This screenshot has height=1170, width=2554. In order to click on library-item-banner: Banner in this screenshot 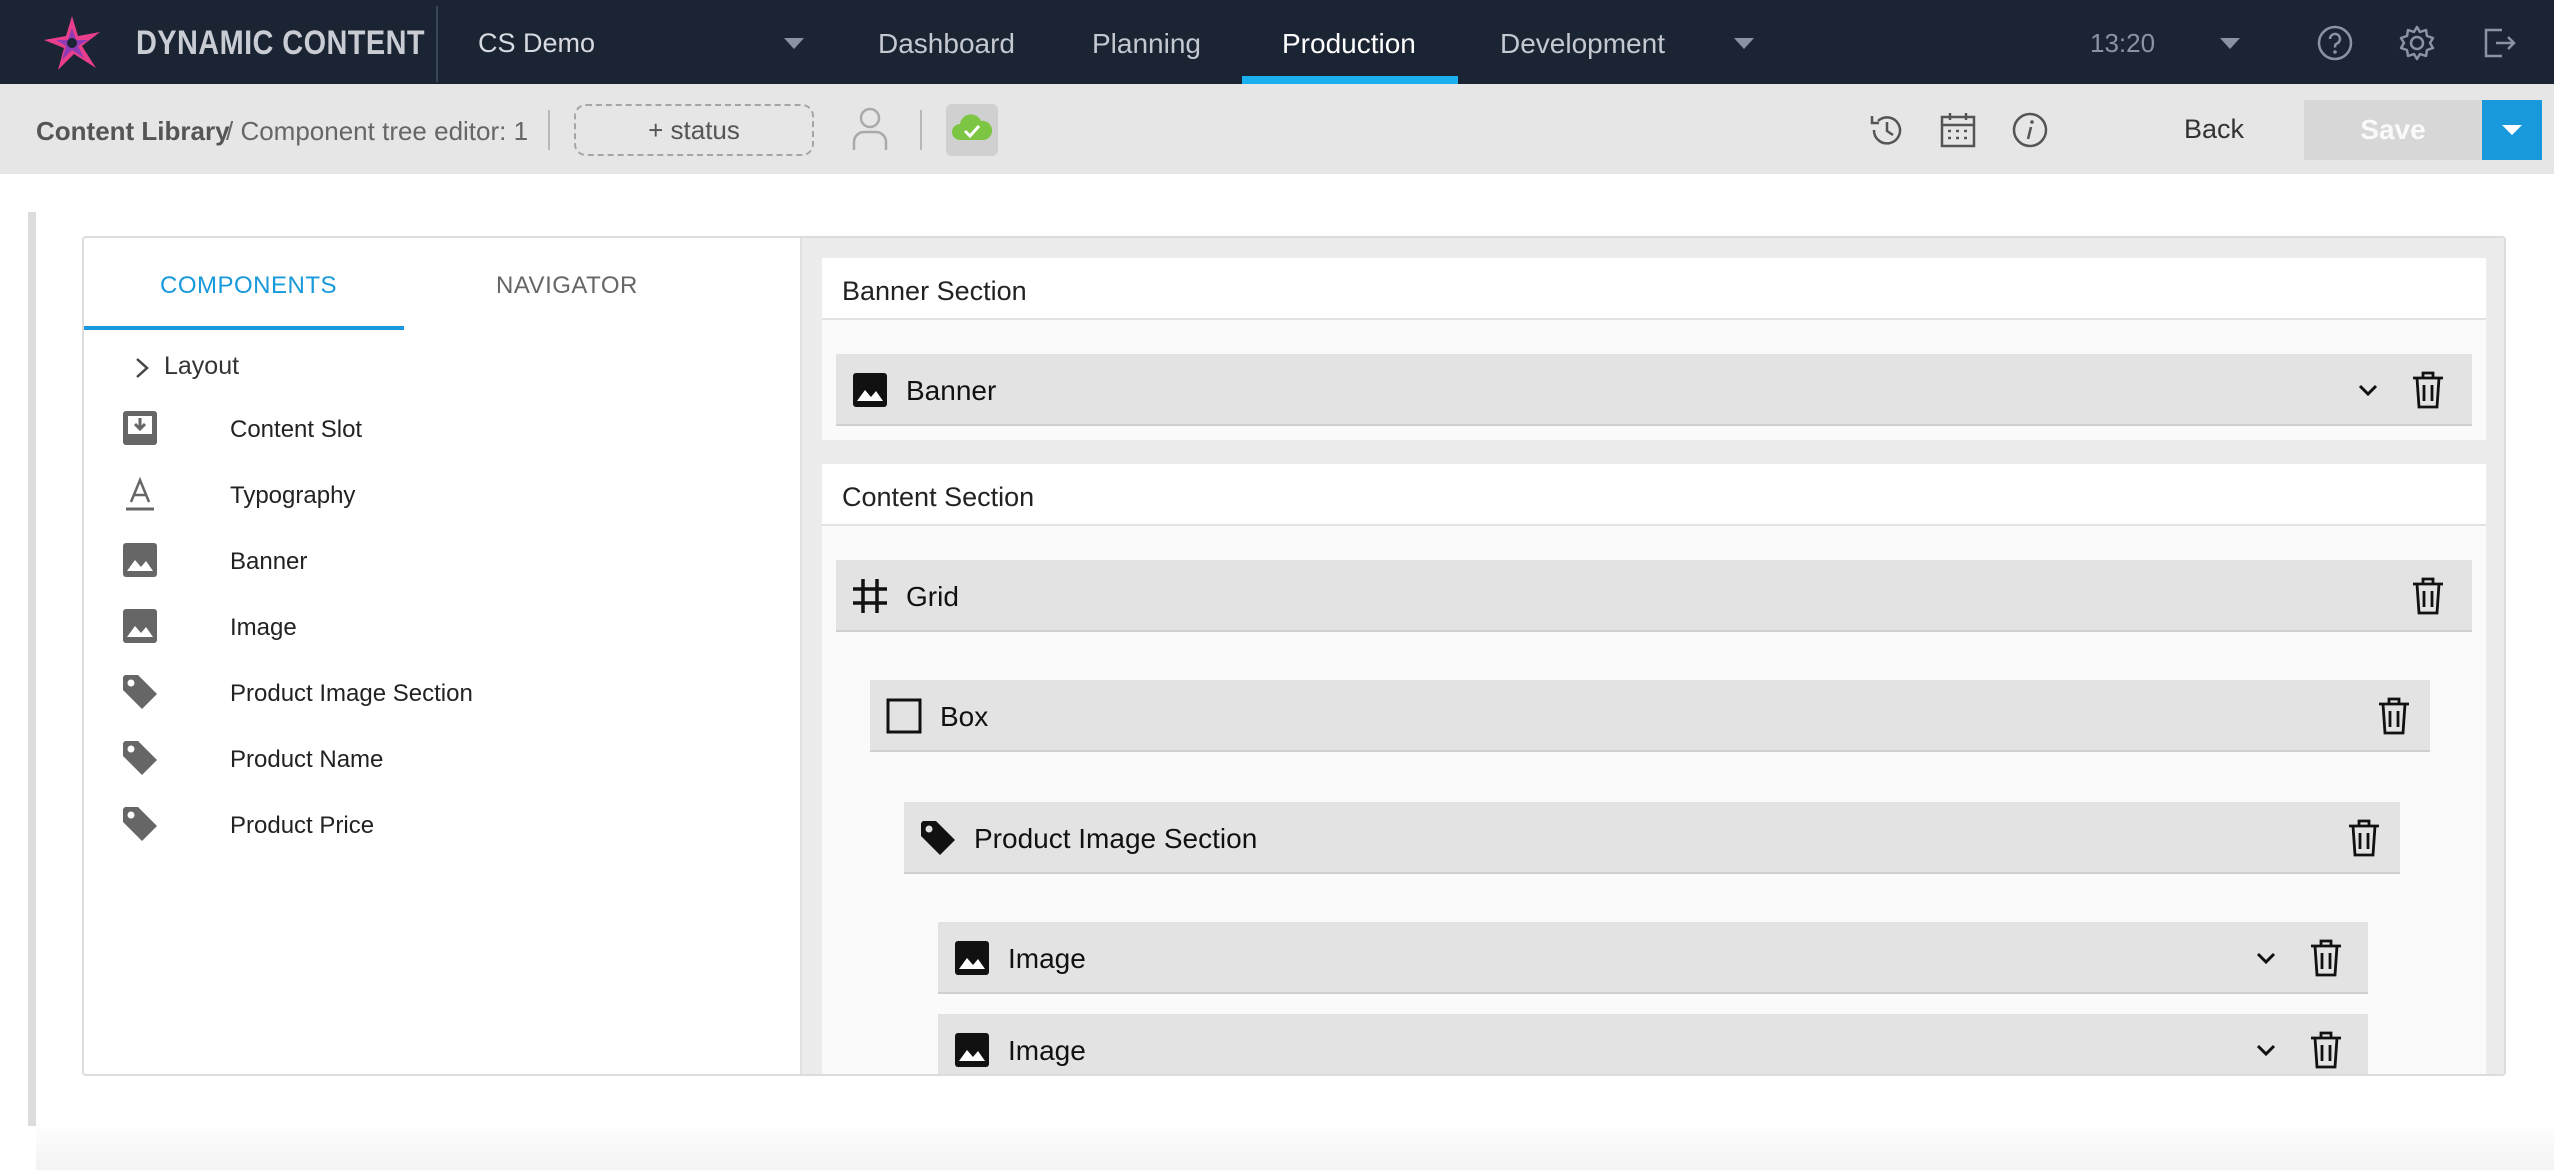, I will do `click(442, 561)`.